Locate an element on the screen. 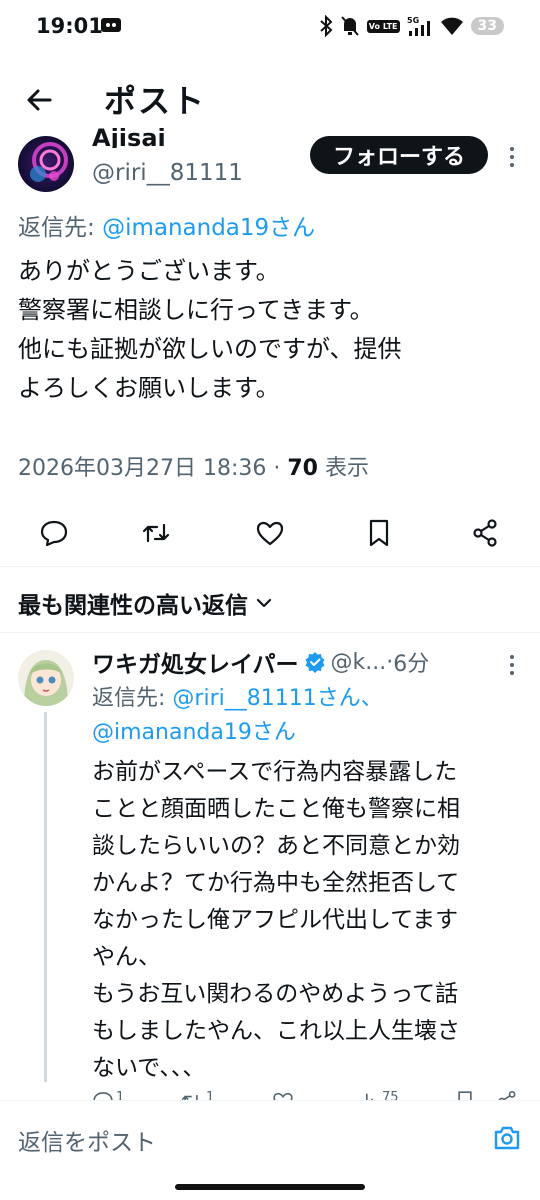 This screenshot has width=540, height=1200. reply-composer: 返信をポスト is located at coordinates (270, 1137).